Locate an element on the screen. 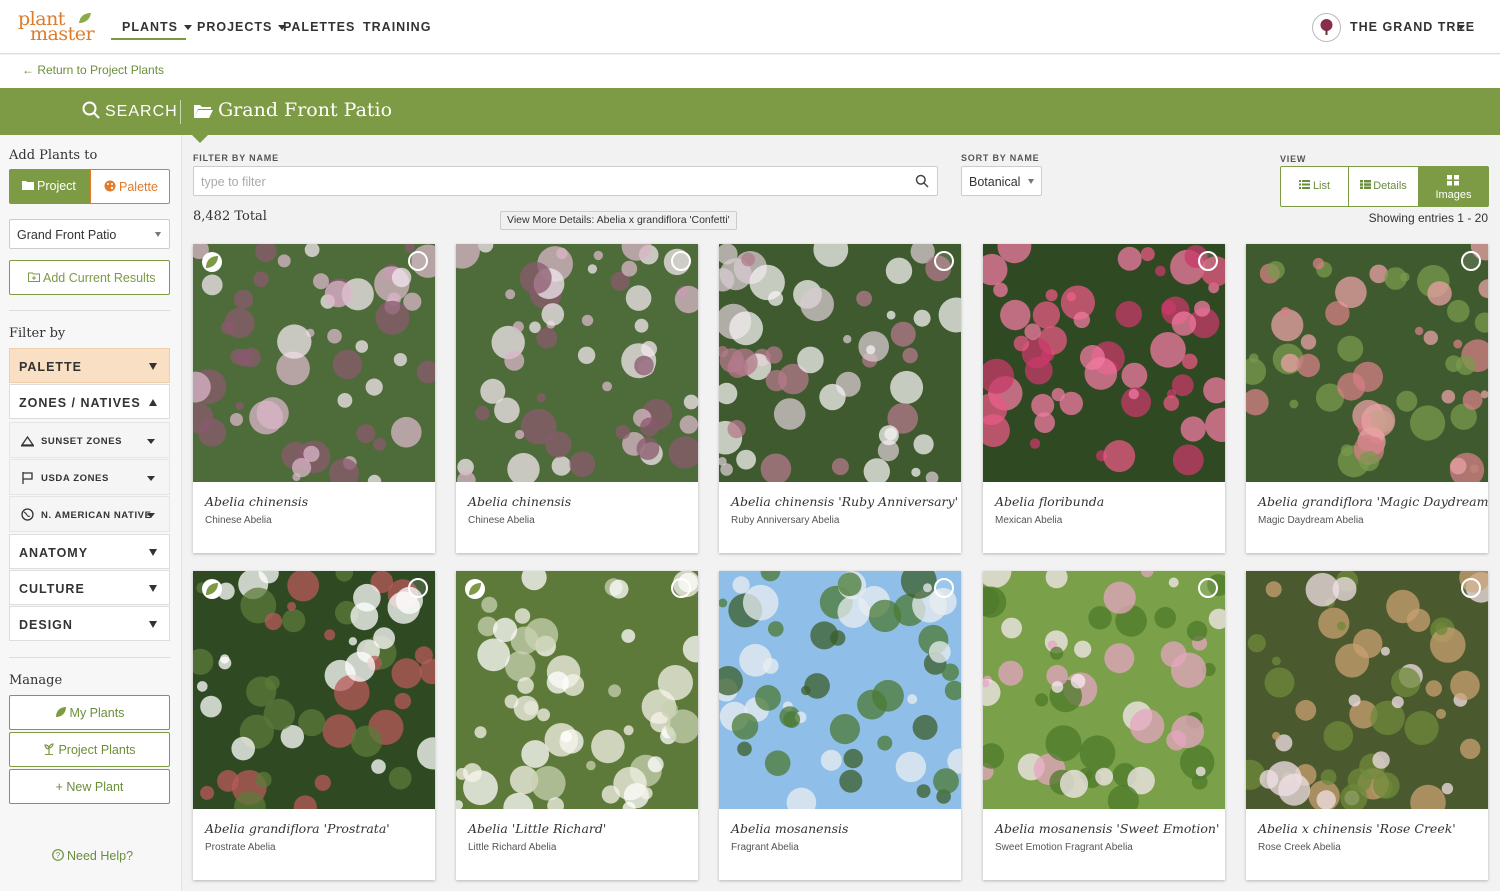  plant-botanical-name: Abelia 'Little Richard' is located at coordinates (537, 828).